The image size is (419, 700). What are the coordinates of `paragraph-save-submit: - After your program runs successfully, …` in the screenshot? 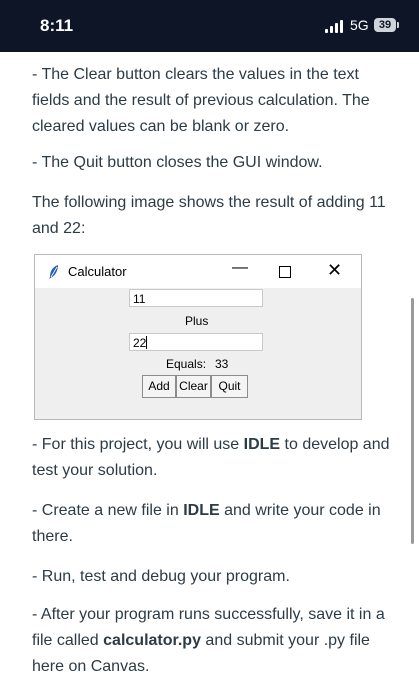 It's located at (208, 640).